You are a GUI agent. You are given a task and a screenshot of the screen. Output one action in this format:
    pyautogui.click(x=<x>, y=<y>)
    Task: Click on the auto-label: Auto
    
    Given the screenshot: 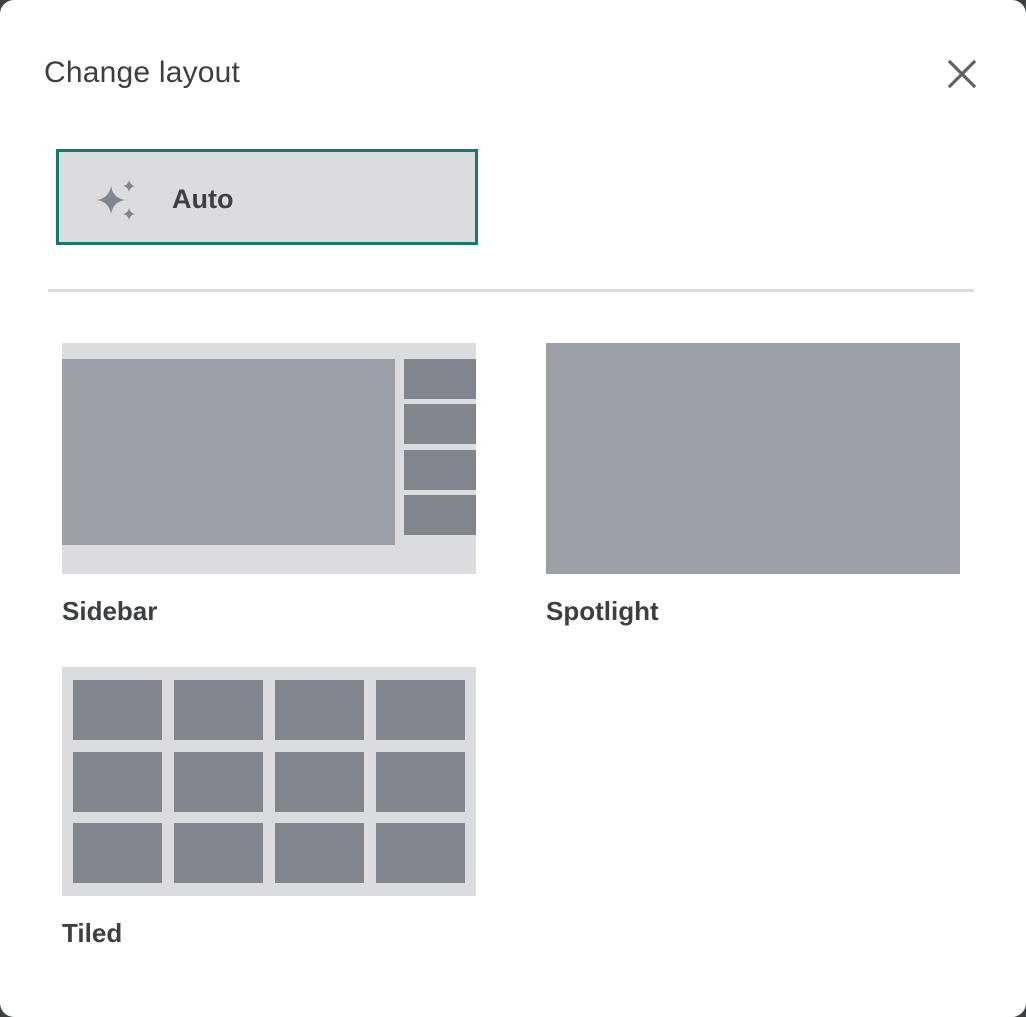 What is the action you would take?
    pyautogui.click(x=203, y=199)
    